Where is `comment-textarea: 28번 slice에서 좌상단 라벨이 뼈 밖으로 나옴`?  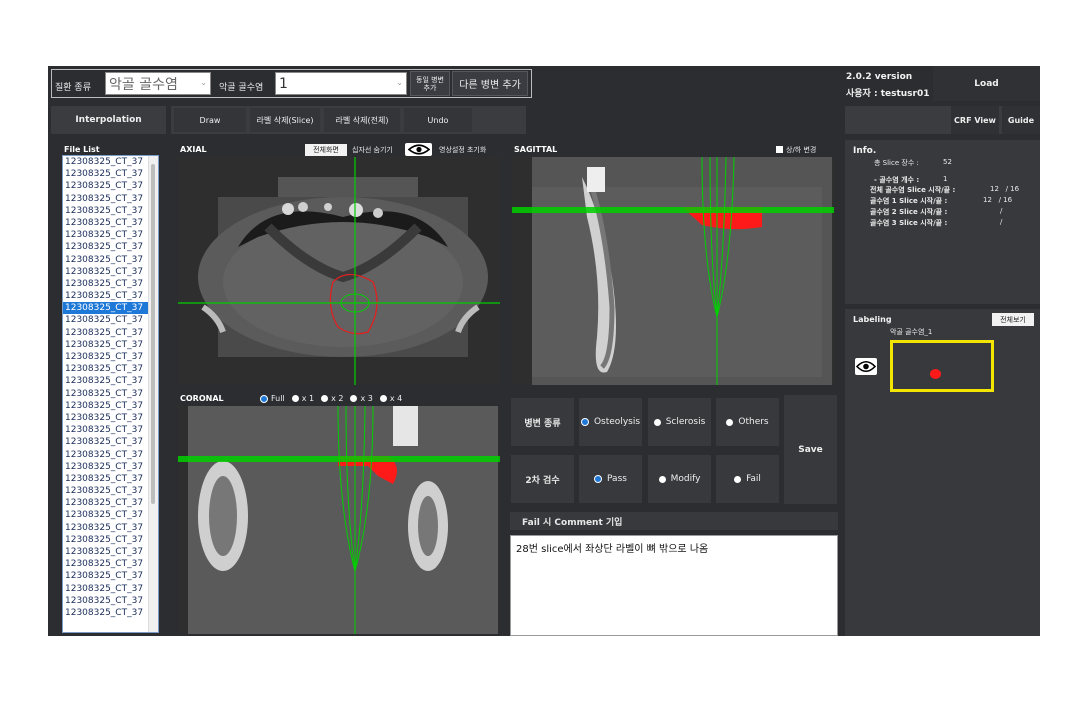
comment-textarea: 28번 slice에서 좌상단 라벨이 뼈 밖으로 나옴 is located at coordinates (674, 585).